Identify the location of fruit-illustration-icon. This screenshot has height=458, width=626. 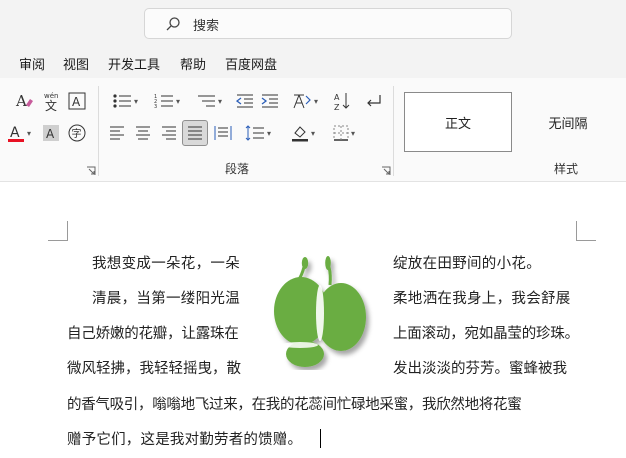
(320, 311).